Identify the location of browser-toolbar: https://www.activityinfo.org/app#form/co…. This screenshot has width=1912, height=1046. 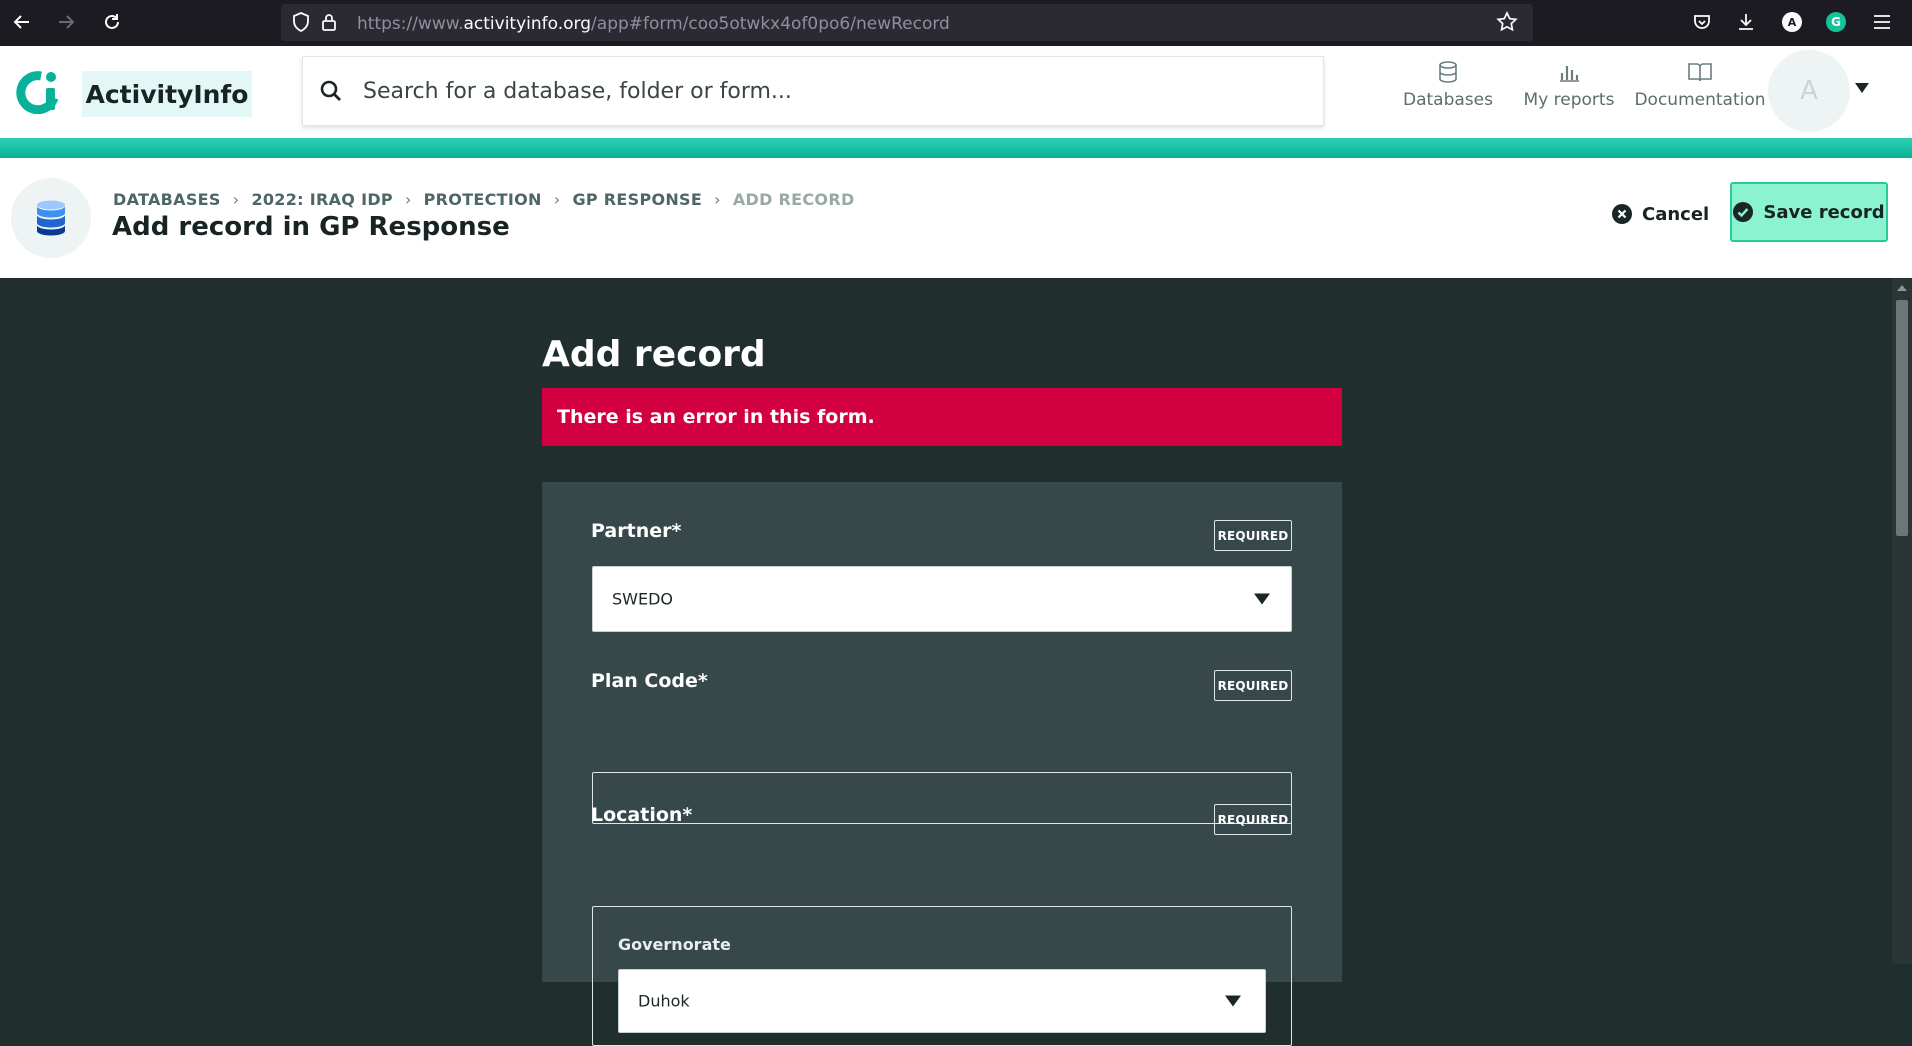
(956, 23).